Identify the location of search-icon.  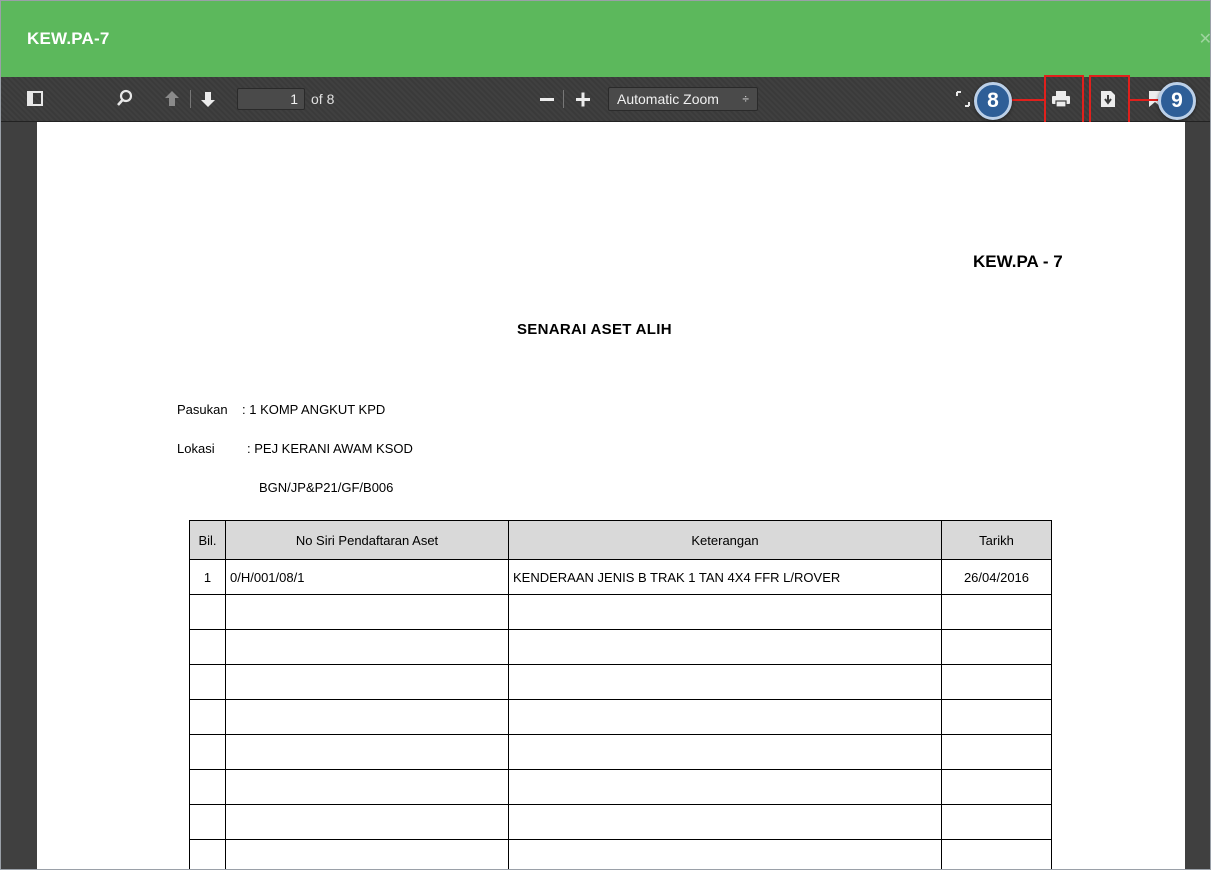
(125, 99).